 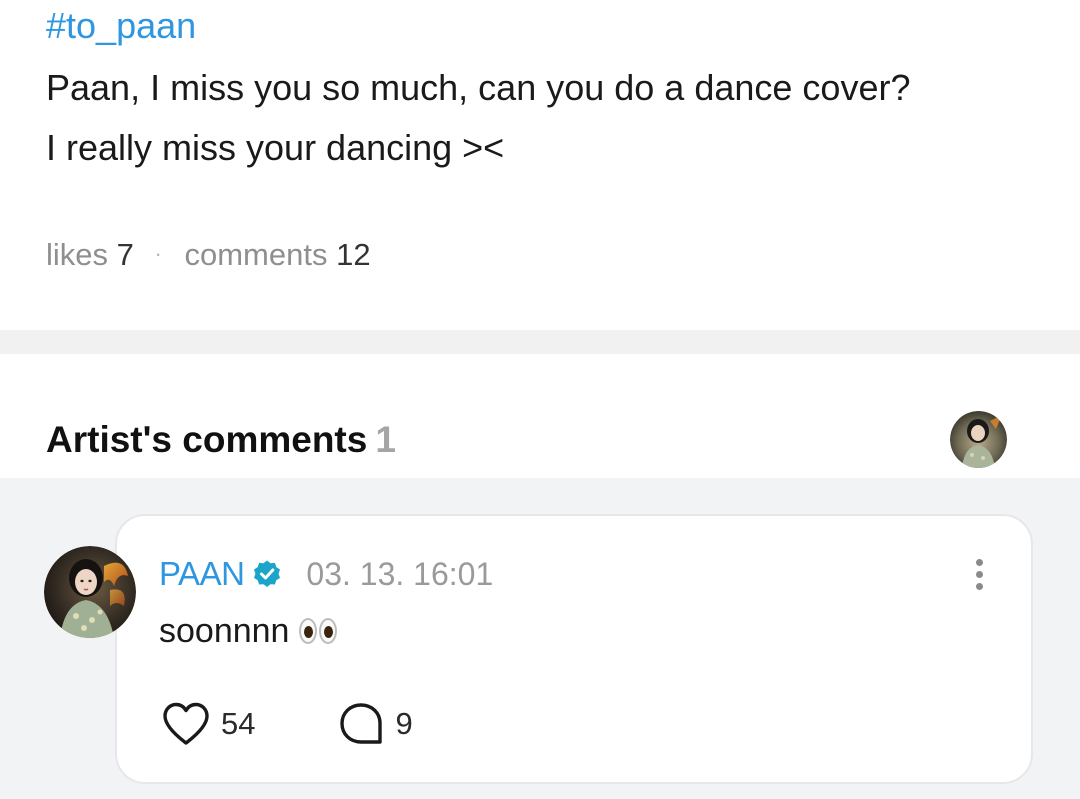 I want to click on comments-stat: comments 12, so click(x=277, y=254).